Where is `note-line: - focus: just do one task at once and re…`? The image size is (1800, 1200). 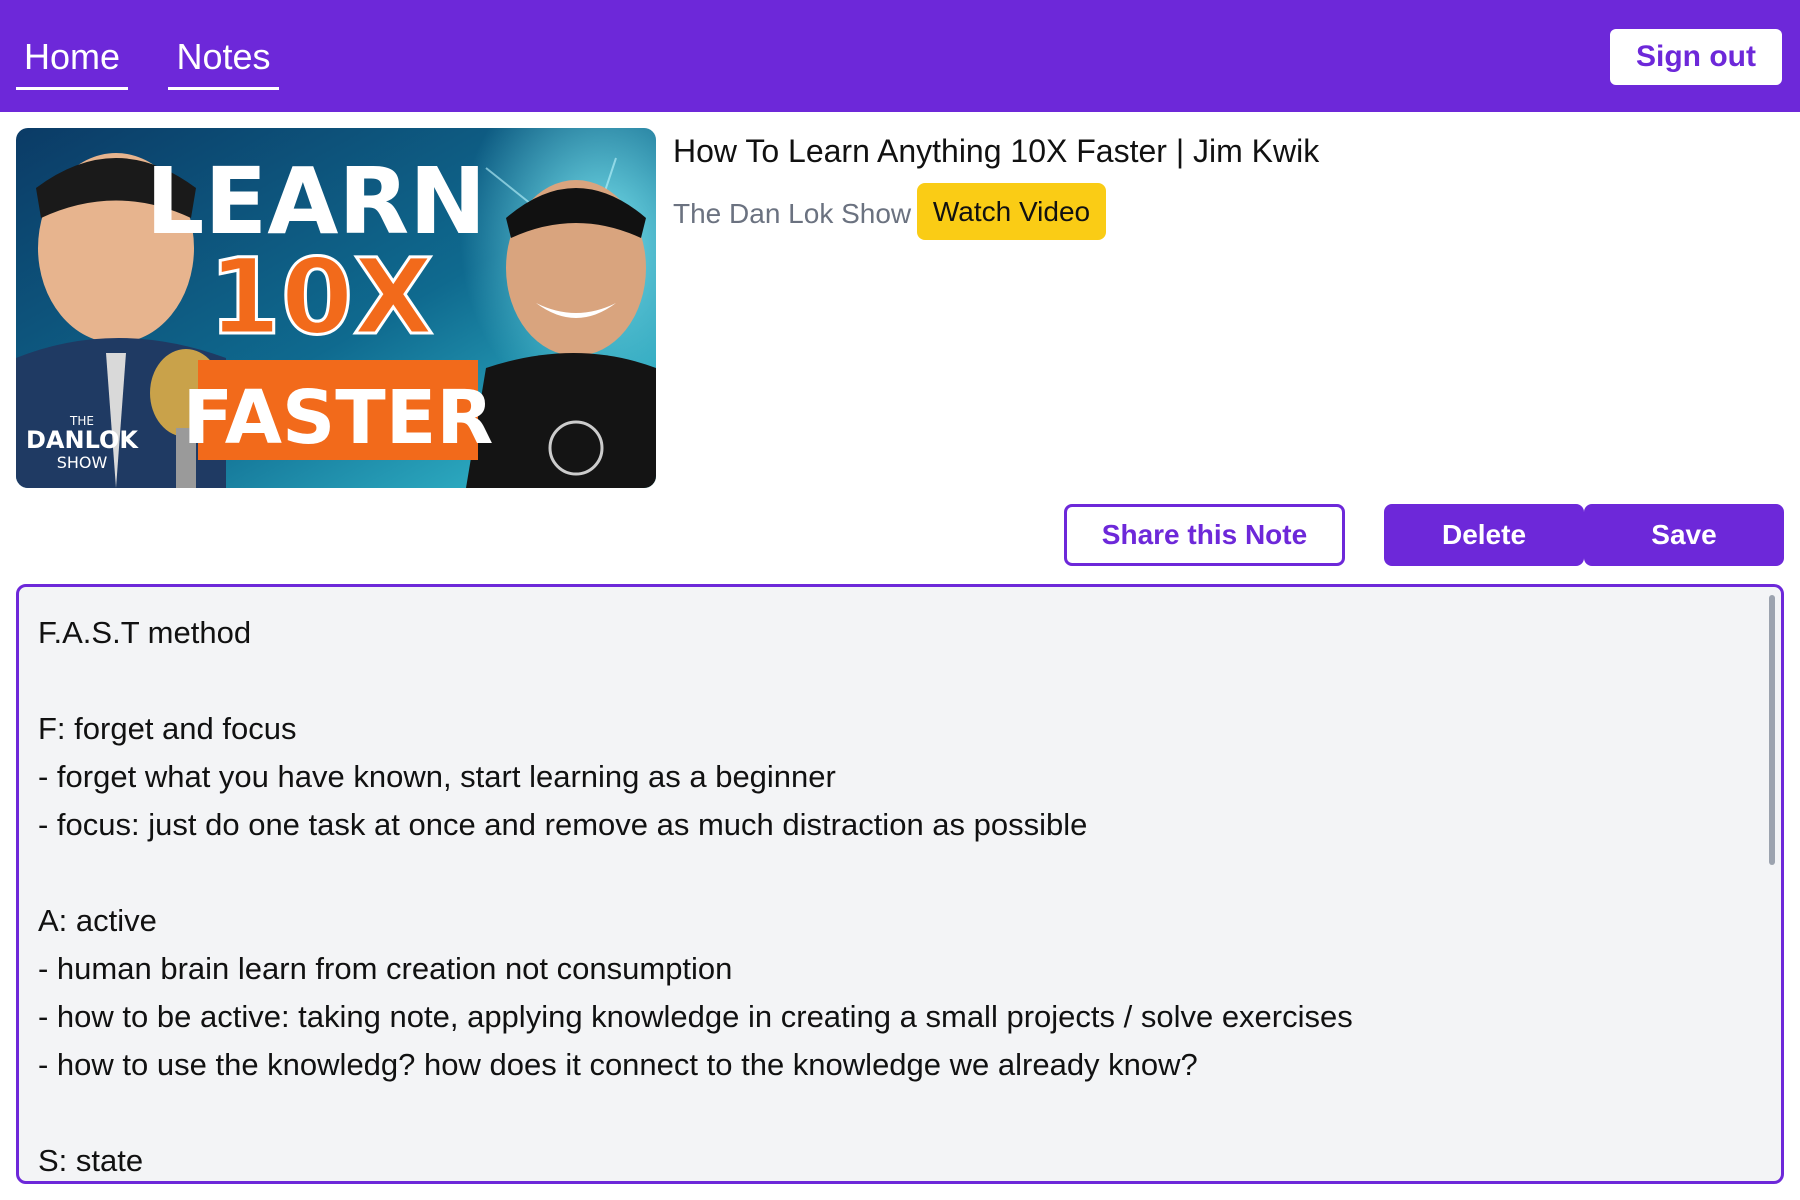 note-line: - focus: just do one task at once and re… is located at coordinates (563, 824).